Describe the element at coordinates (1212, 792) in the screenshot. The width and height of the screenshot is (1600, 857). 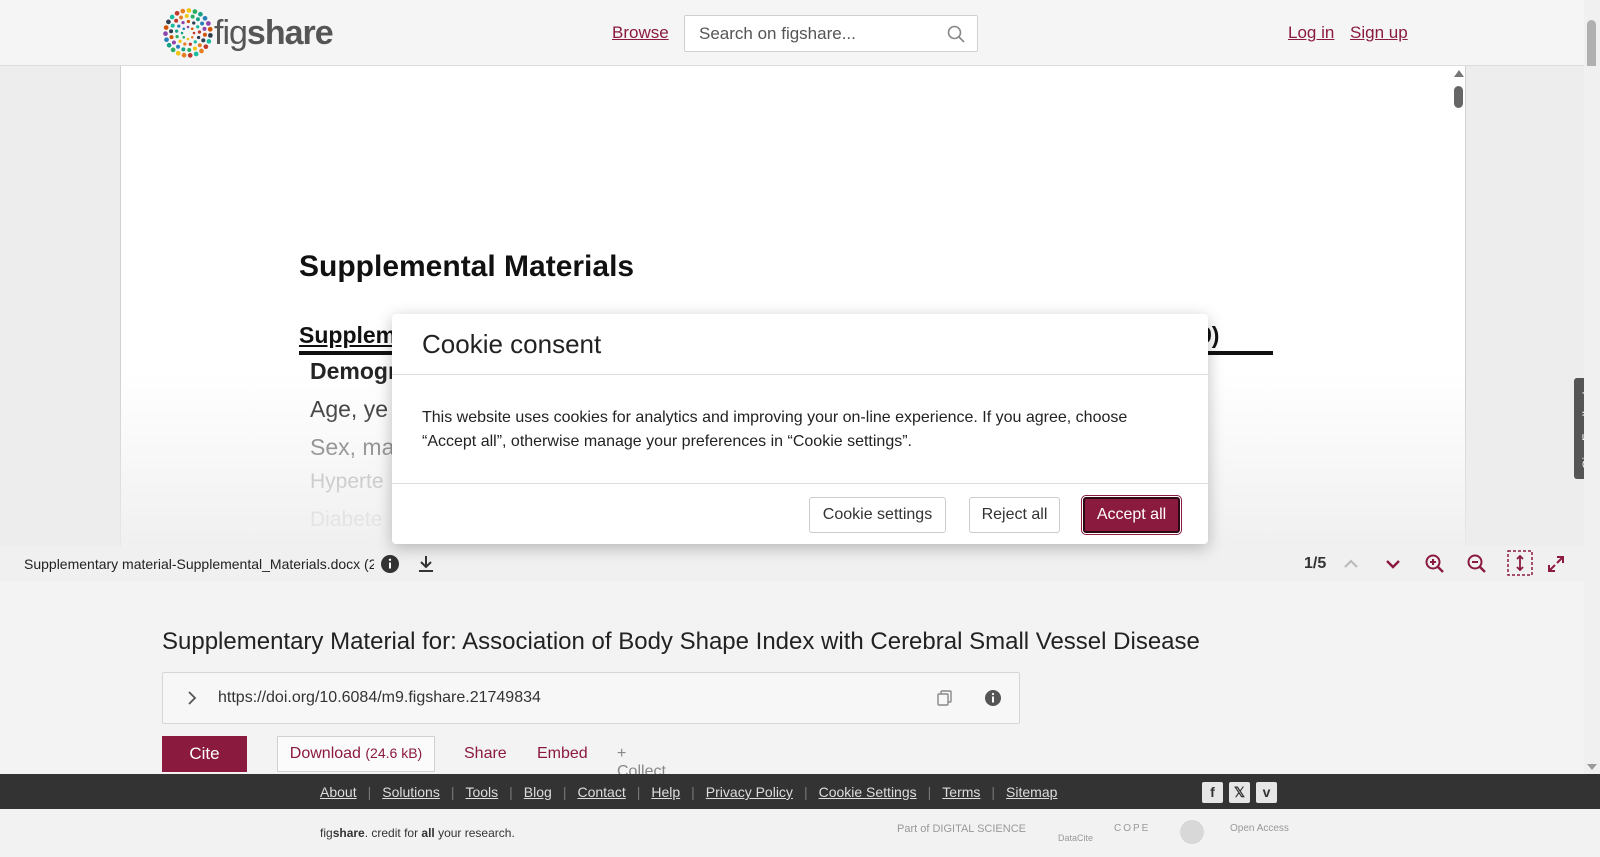
I see `facebook-icon: f` at that location.